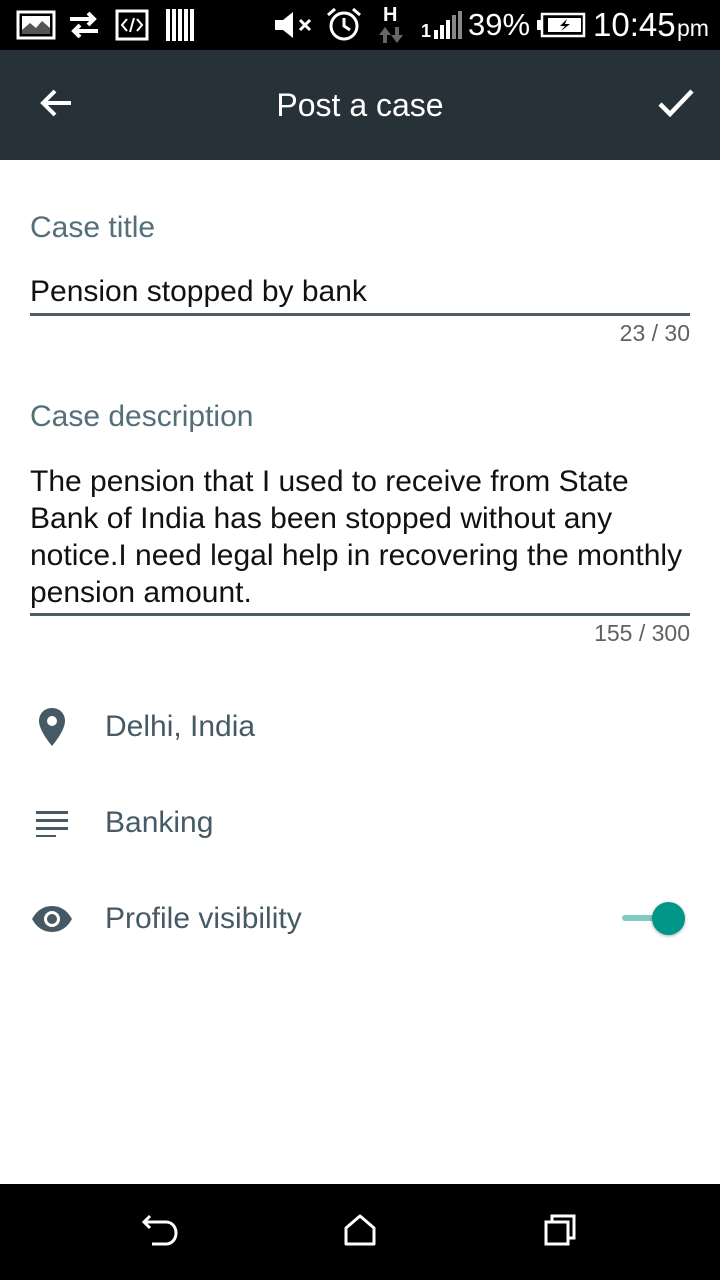  Describe the element at coordinates (642, 633) in the screenshot. I see `case-description-counter: 155 / 300` at that location.